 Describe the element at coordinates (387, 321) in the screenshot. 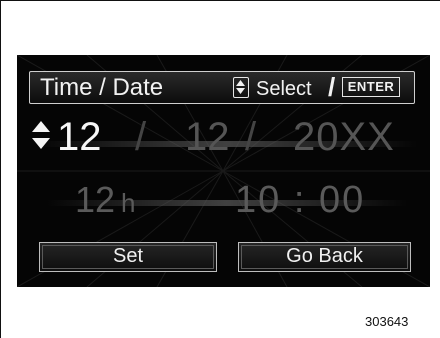

I see `figure-code: 303643` at that location.